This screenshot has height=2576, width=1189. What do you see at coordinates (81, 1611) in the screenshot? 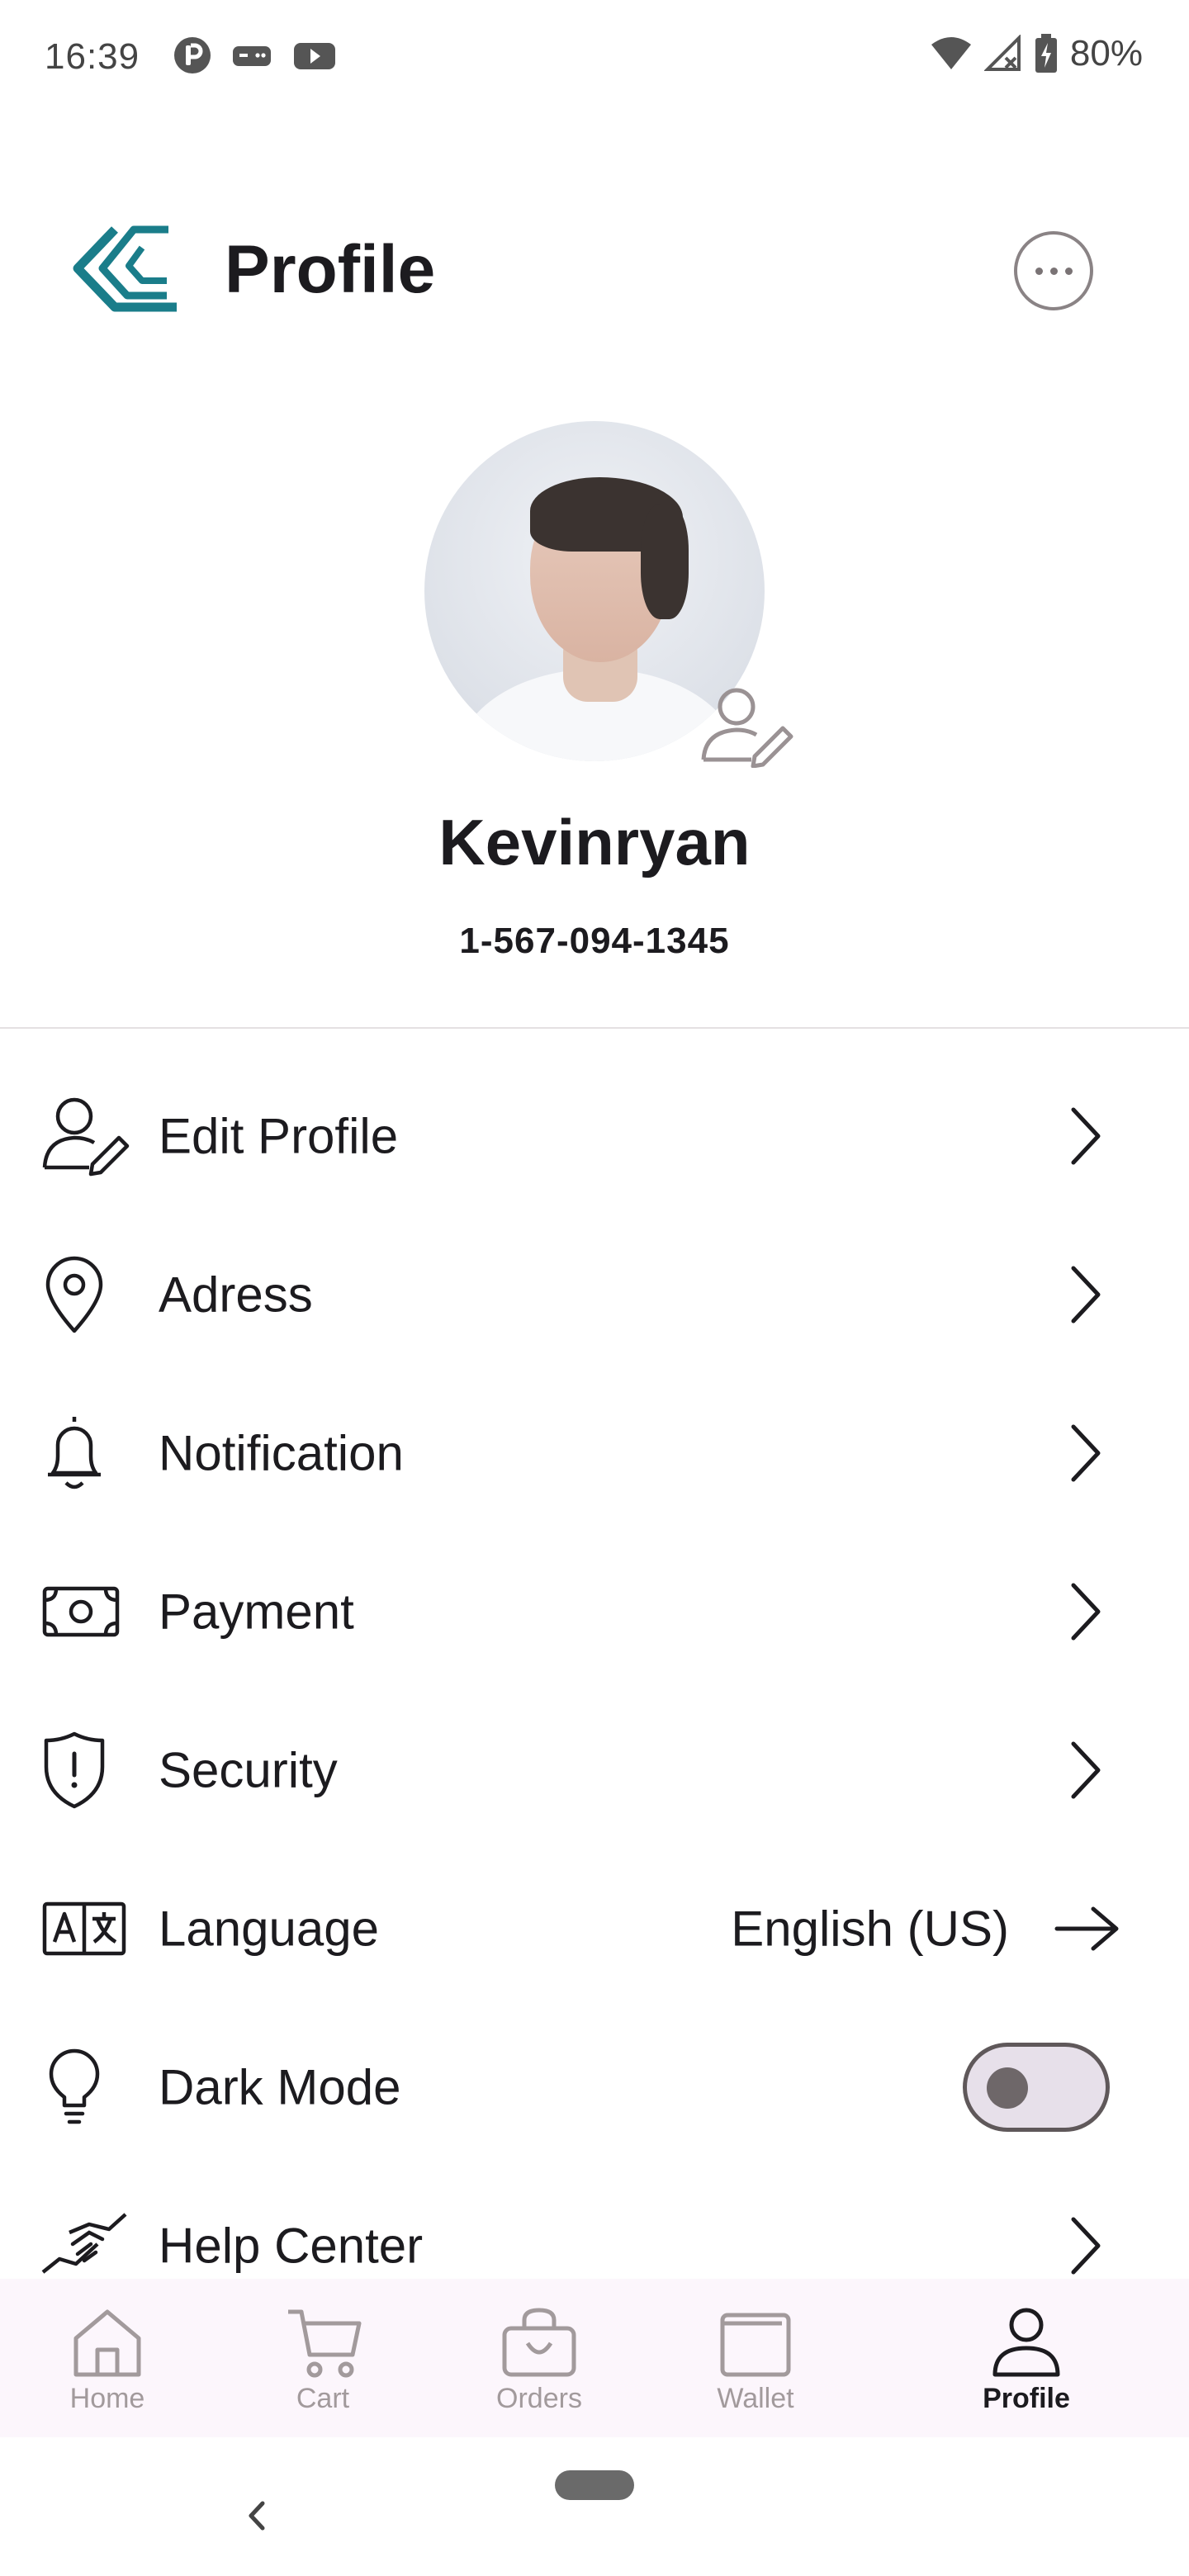
I see `banknote-icon` at bounding box center [81, 1611].